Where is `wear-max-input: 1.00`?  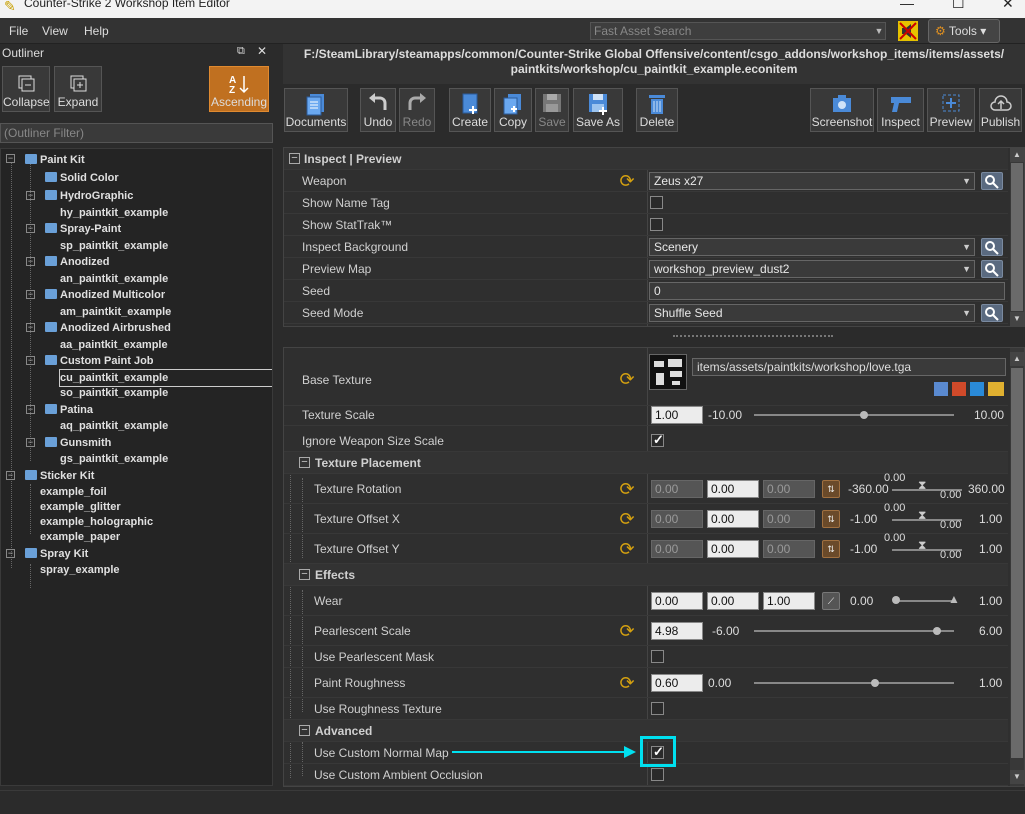
wear-max-input: 1.00 is located at coordinates (789, 601).